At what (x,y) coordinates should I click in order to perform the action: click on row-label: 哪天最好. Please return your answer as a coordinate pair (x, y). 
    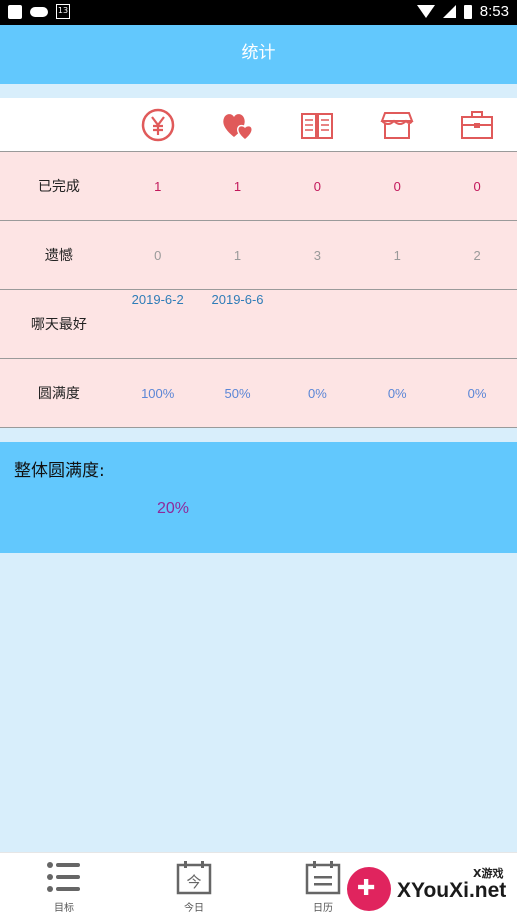
    Looking at the image, I should click on (58, 325).